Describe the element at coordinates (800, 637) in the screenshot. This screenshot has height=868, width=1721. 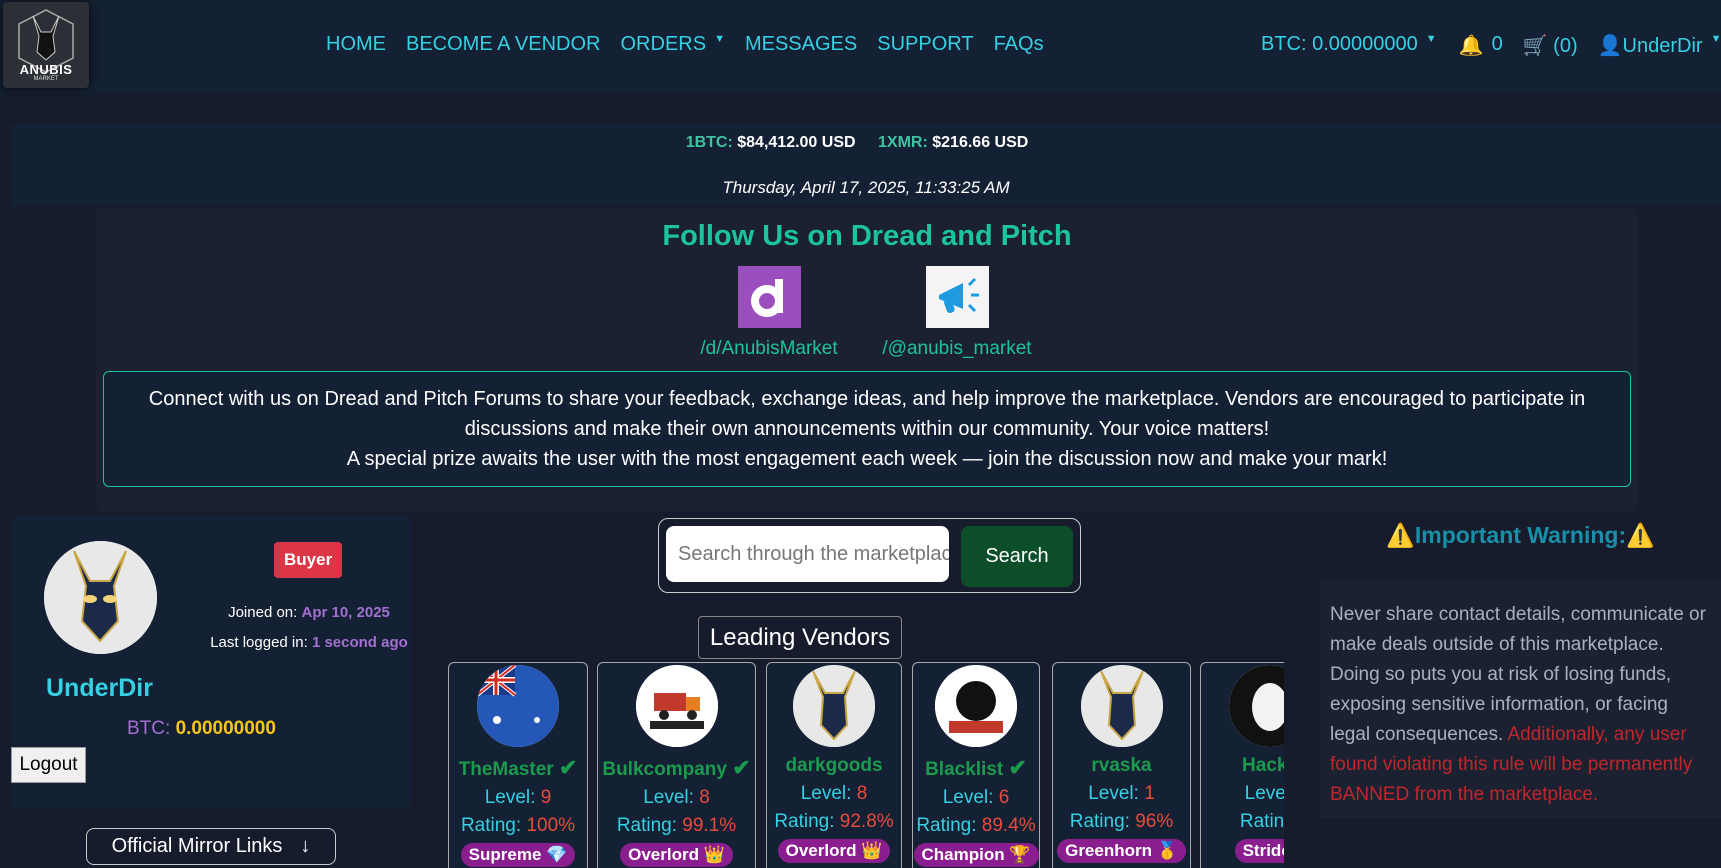
I see `leading-vendors-title: Leading Vendors` at that location.